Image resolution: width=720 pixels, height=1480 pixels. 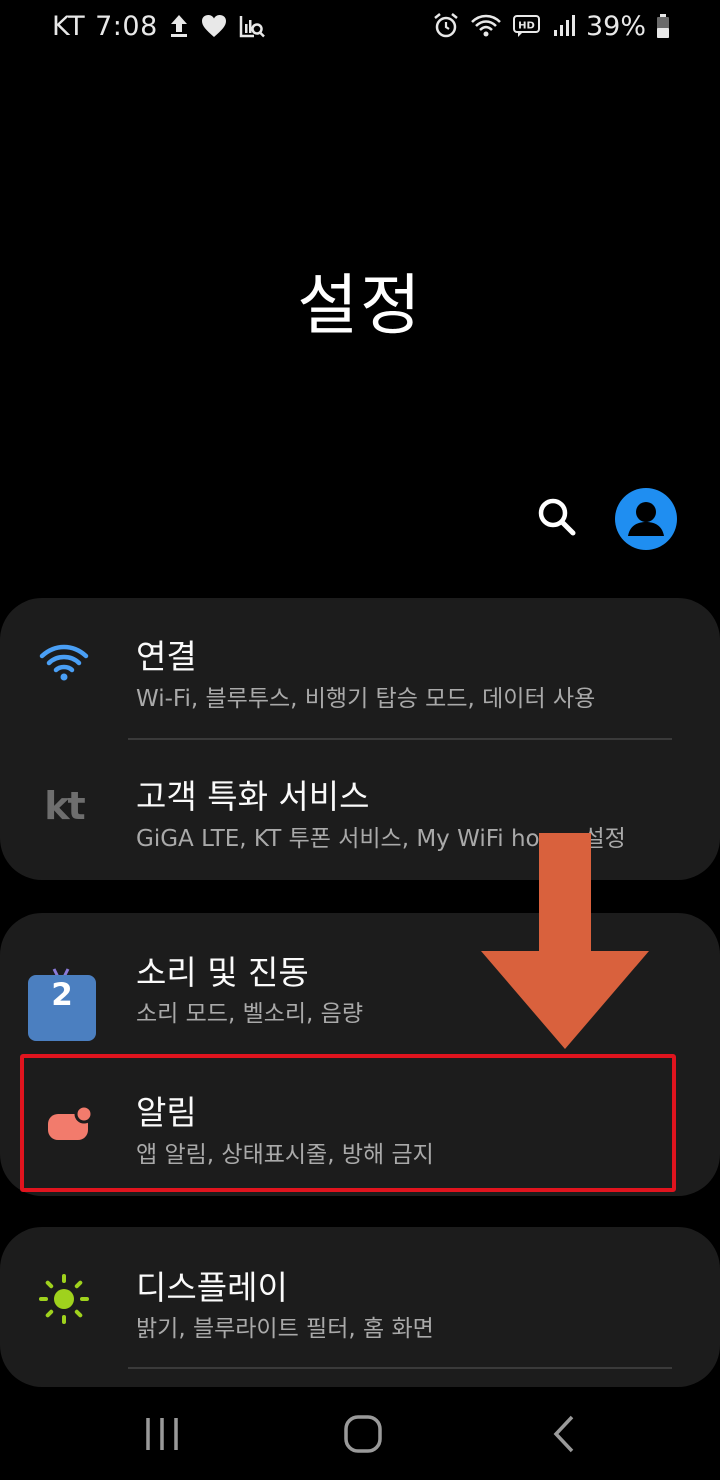 What do you see at coordinates (214, 26) in the screenshot?
I see `heart-icon` at bounding box center [214, 26].